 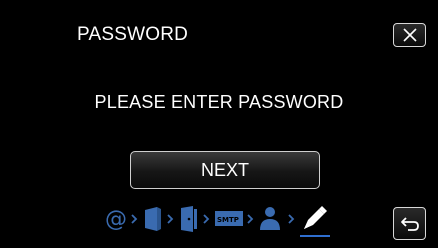 What do you see at coordinates (116, 219) in the screenshot?
I see `at-sign-icon: @` at bounding box center [116, 219].